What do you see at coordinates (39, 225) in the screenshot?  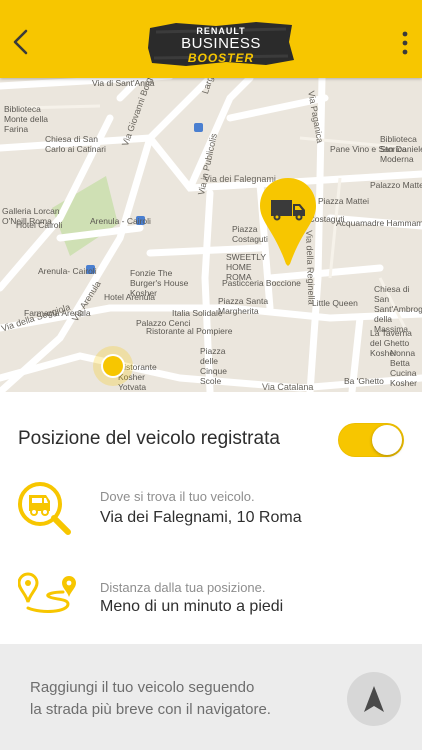 I see `map-label: Hotel Cairoli` at bounding box center [39, 225].